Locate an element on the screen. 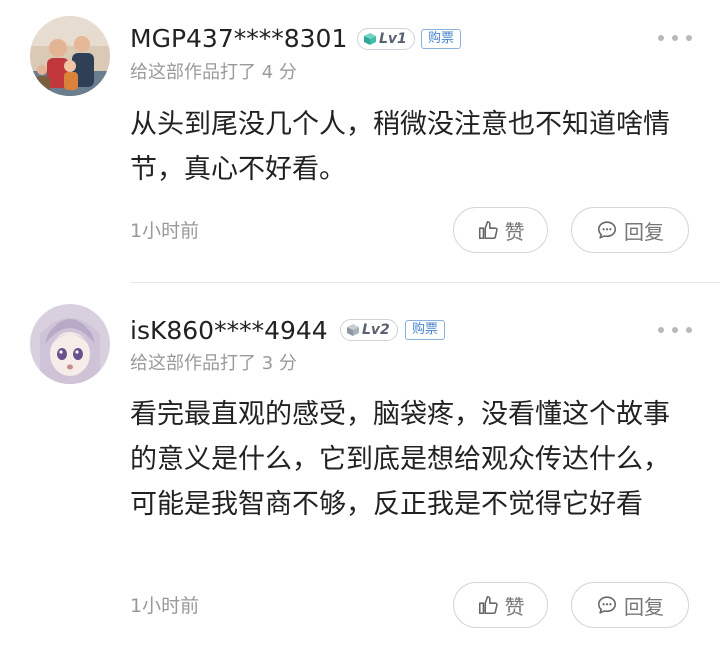  username: MGP437****8301 is located at coordinates (238, 39).